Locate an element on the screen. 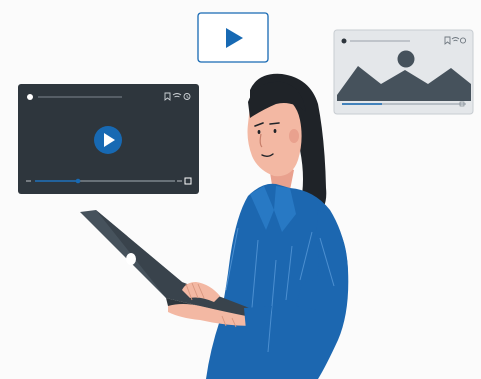  image-card is located at coordinates (403, 72).